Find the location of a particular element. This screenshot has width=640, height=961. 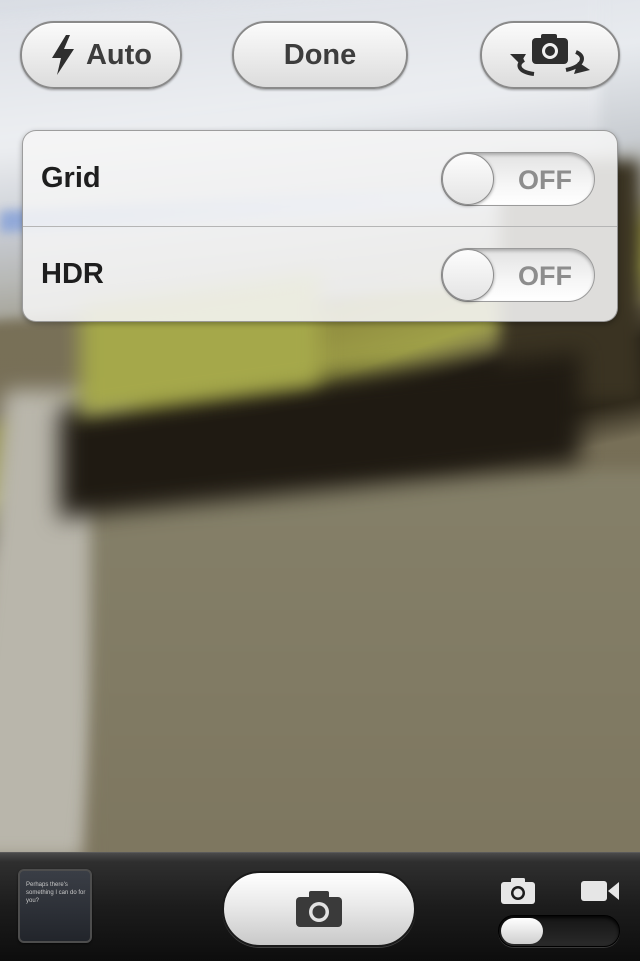

camera-icon is located at coordinates (319, 909).